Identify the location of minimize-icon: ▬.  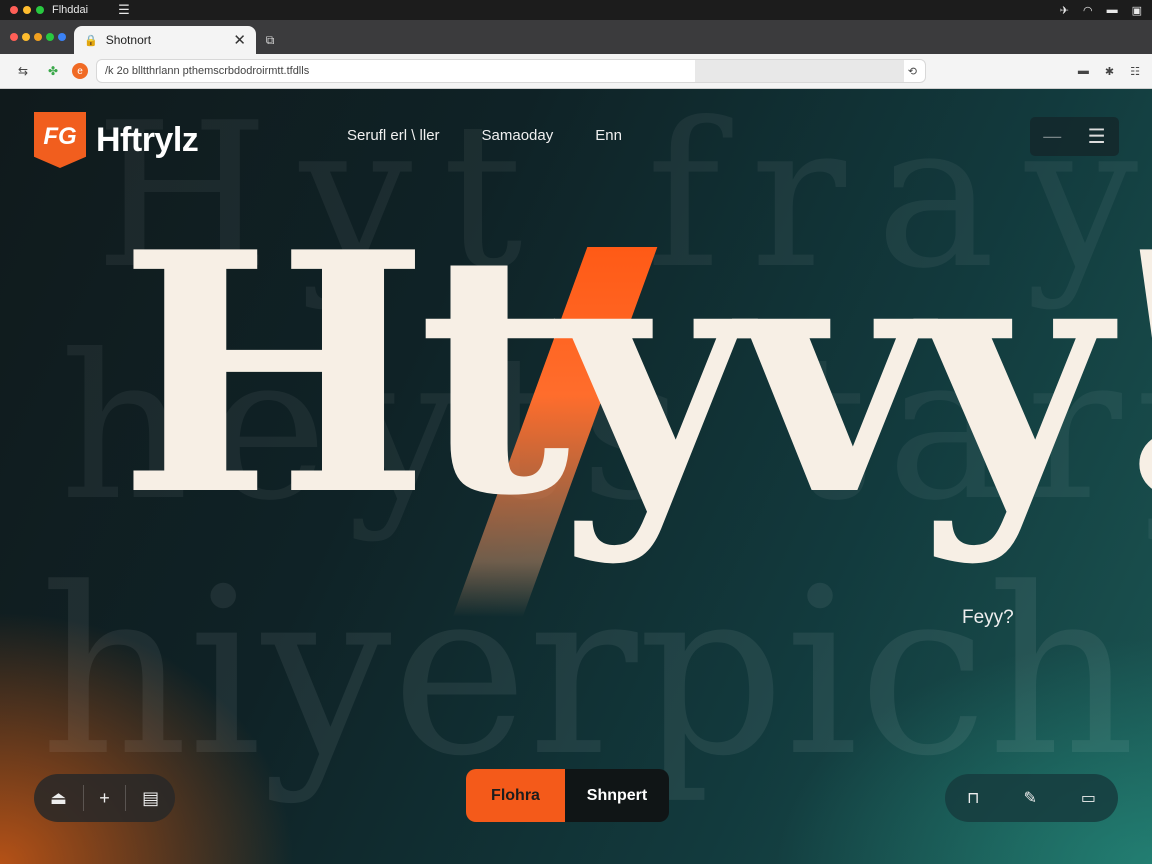
(1083, 71).